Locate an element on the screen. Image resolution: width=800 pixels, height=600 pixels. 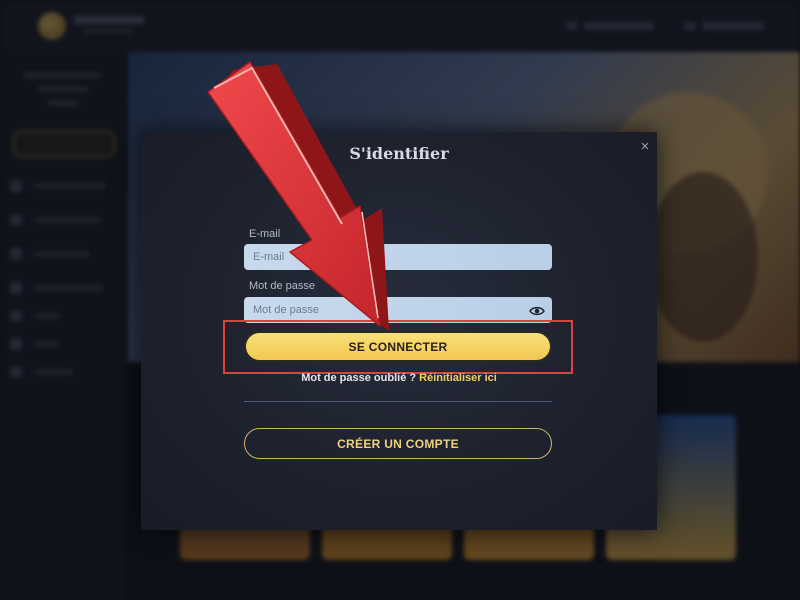
eye-icon is located at coordinates (537, 311).